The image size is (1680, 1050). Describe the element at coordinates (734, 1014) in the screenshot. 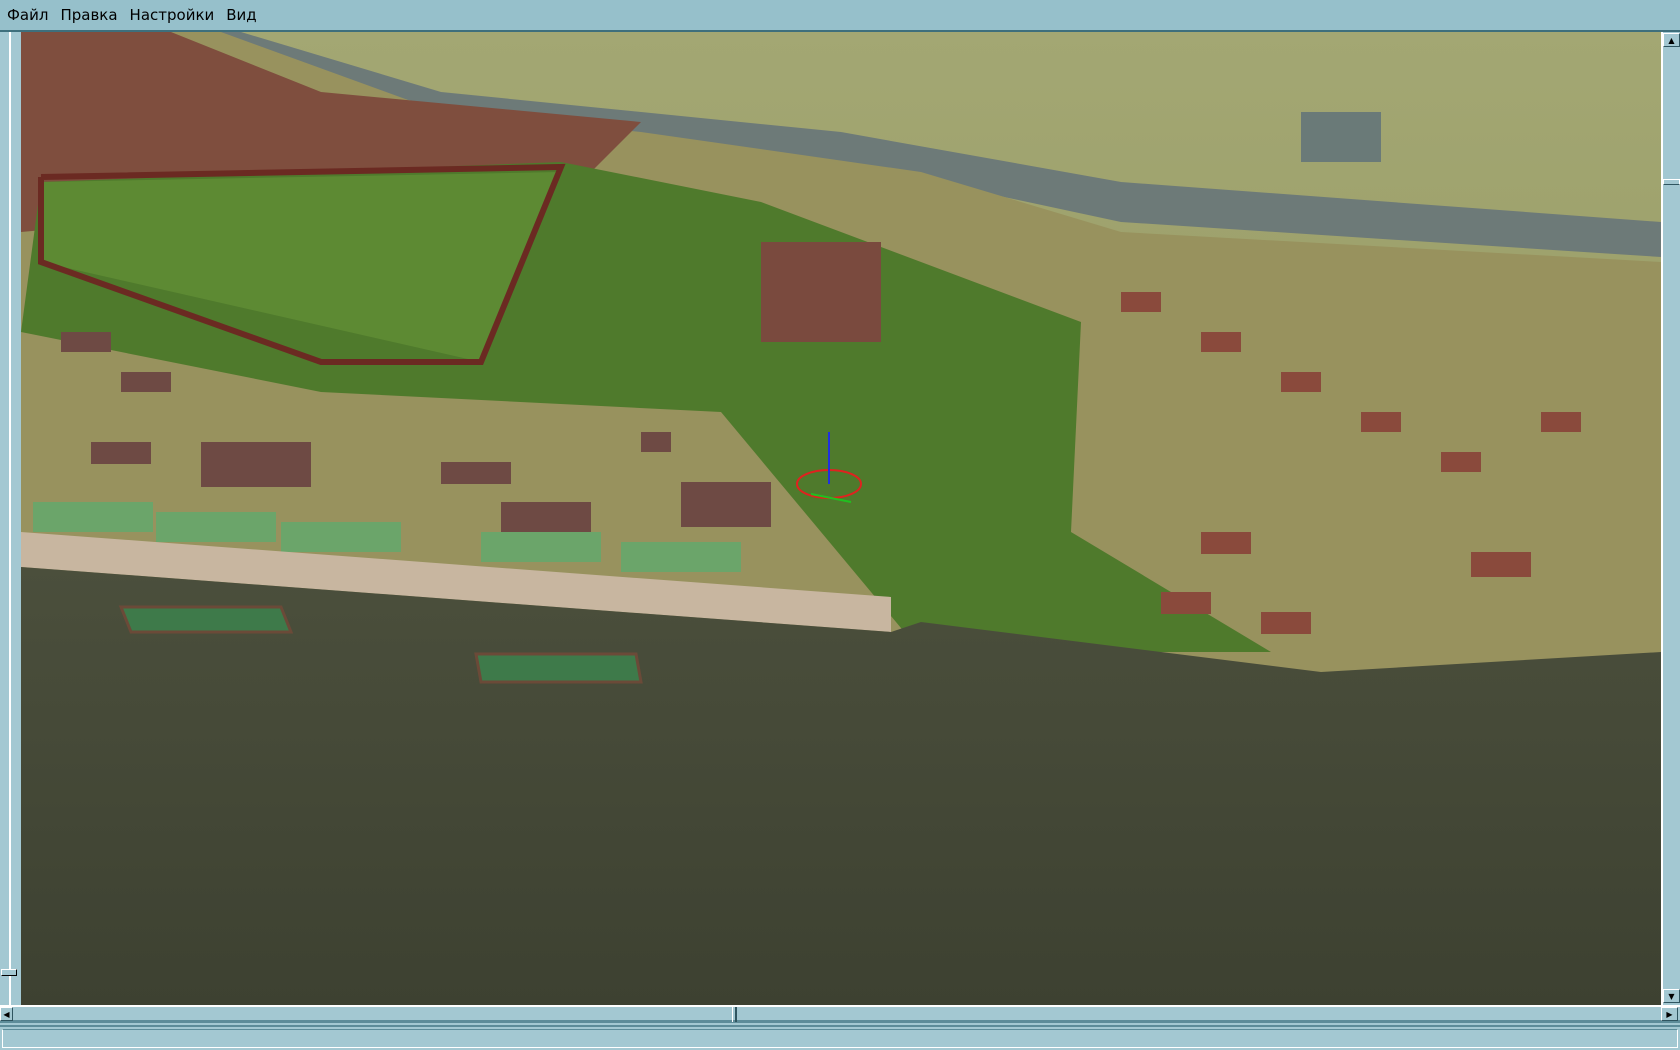

I see `horizontal-scroll-thumb` at that location.